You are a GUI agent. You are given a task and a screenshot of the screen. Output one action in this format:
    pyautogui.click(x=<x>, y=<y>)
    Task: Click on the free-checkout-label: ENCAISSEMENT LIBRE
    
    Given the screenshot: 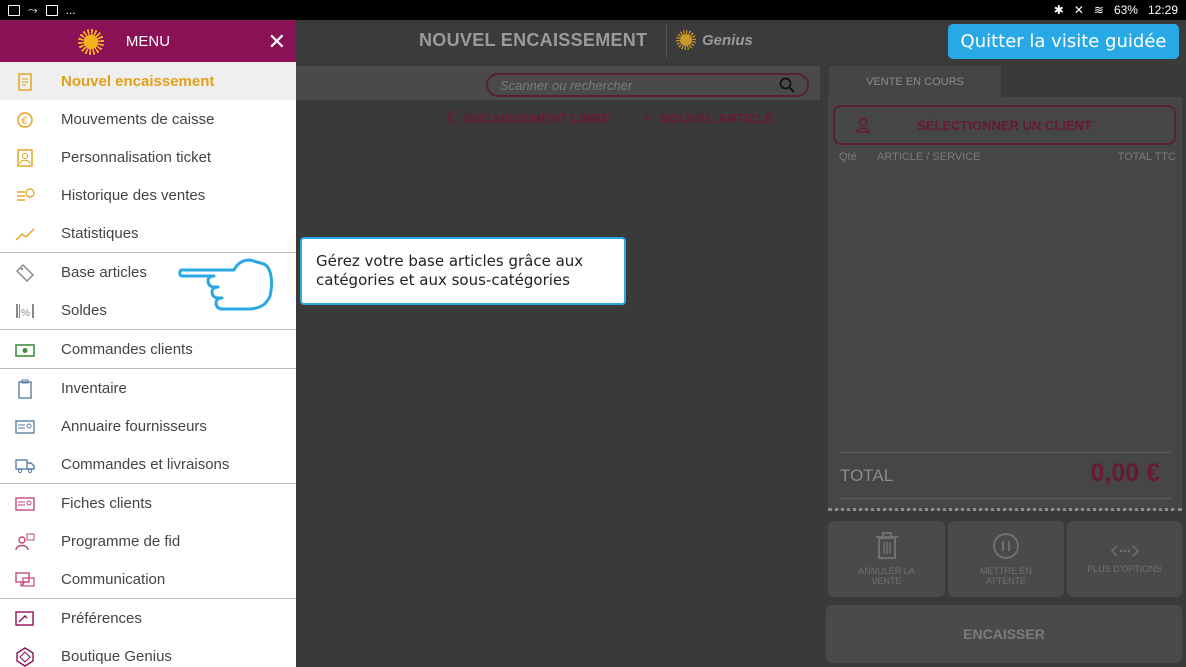 What is the action you would take?
    pyautogui.click(x=537, y=118)
    